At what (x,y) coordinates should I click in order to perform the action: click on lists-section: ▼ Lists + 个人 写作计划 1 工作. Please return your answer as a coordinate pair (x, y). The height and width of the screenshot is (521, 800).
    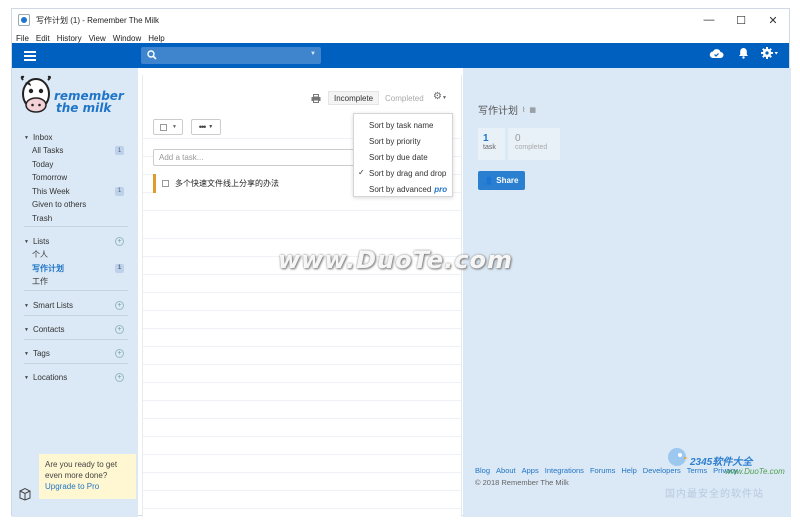
    Looking at the image, I should click on (75, 262).